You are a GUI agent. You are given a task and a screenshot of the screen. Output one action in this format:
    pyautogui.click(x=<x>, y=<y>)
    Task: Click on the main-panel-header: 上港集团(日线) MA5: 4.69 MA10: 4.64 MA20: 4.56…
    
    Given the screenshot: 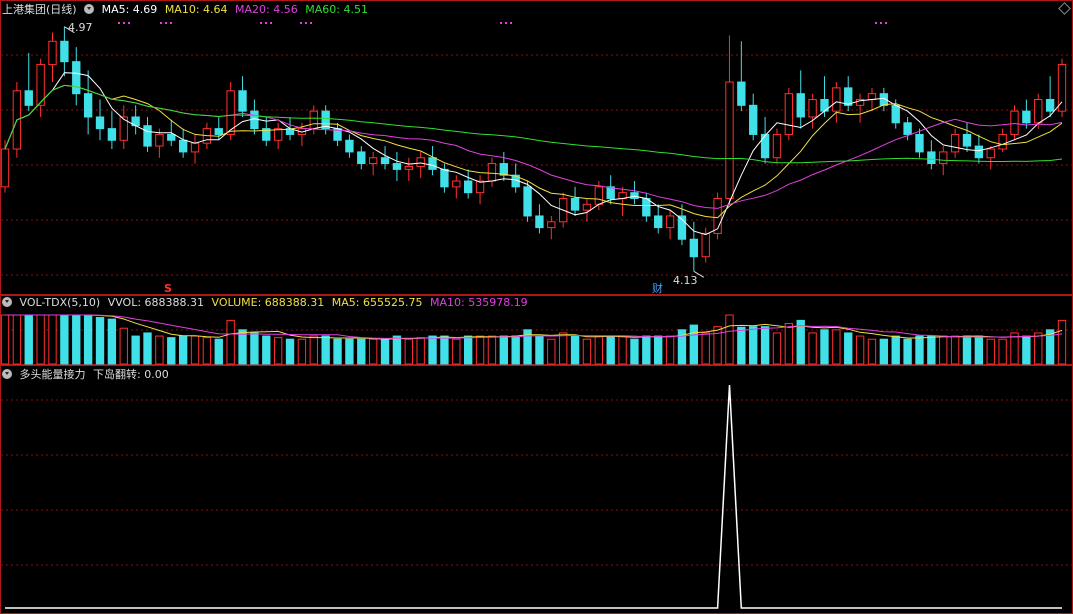 What is the action you would take?
    pyautogui.click(x=187, y=10)
    